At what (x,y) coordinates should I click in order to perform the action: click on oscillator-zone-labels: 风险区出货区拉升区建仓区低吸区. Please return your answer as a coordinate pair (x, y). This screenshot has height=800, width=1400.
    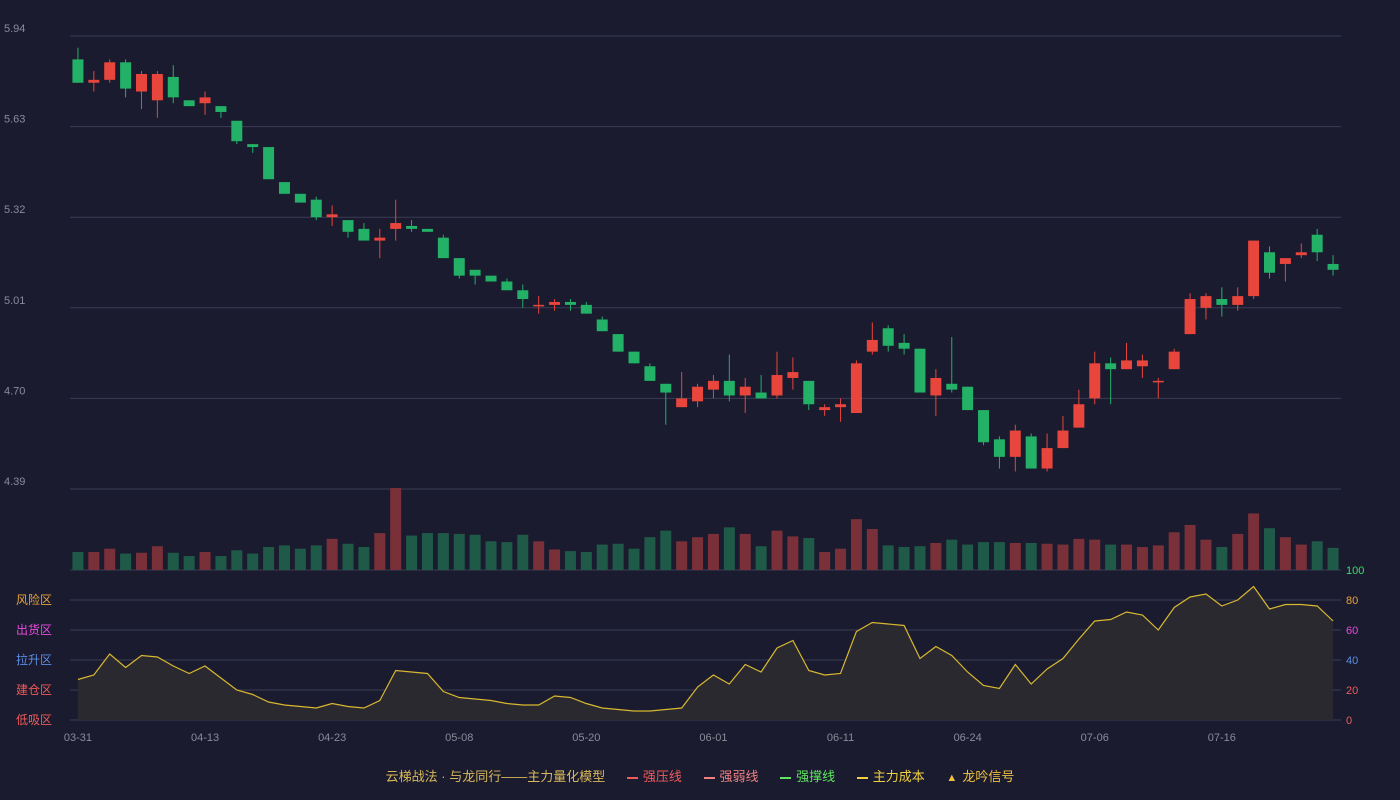
    Looking at the image, I should click on (34, 659).